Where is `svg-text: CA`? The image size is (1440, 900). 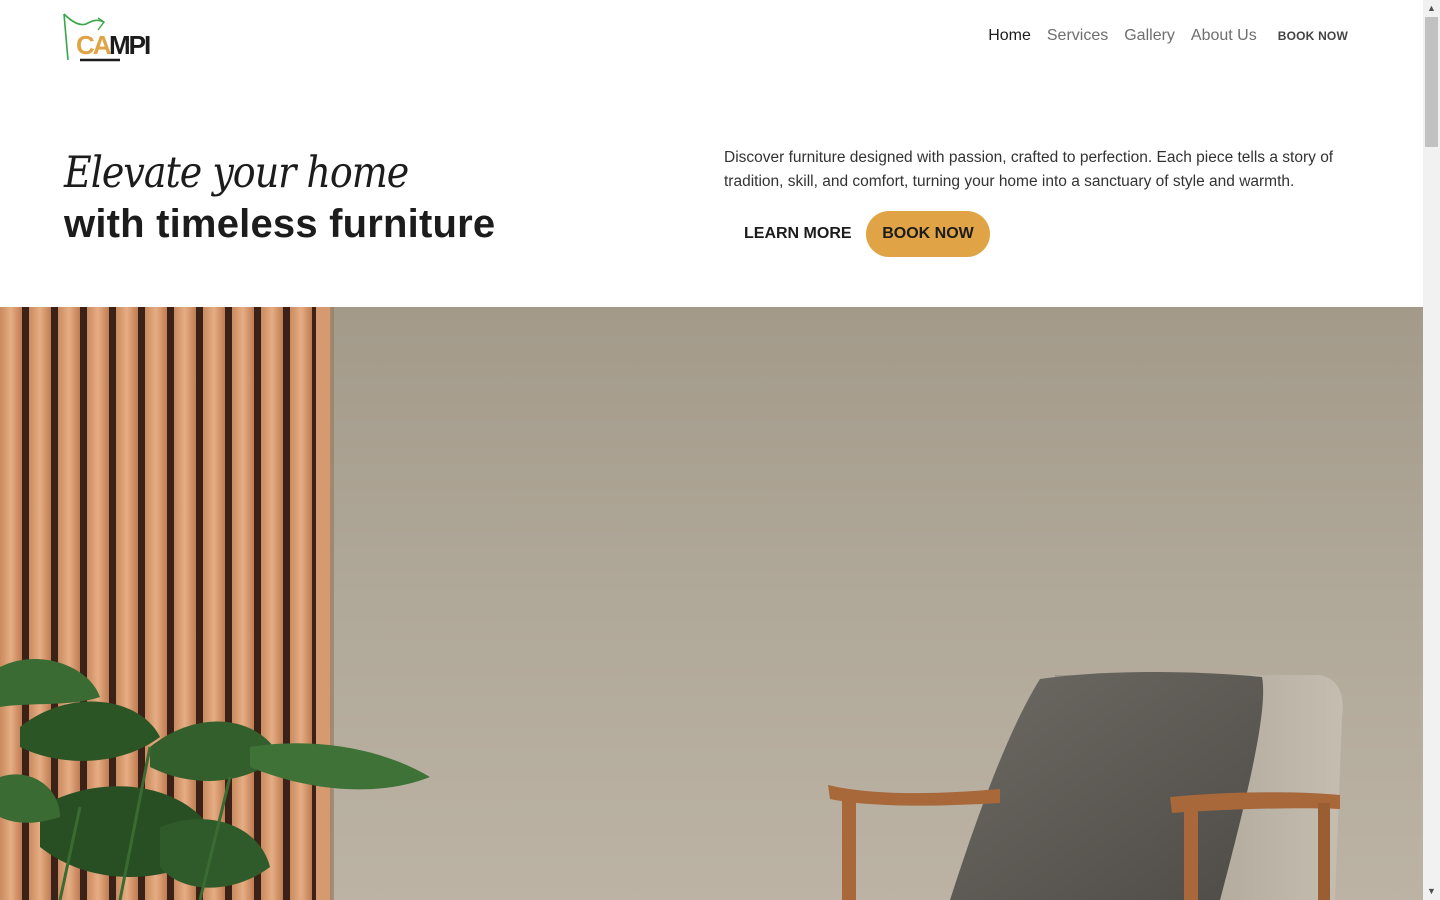 svg-text: CA is located at coordinates (94, 45).